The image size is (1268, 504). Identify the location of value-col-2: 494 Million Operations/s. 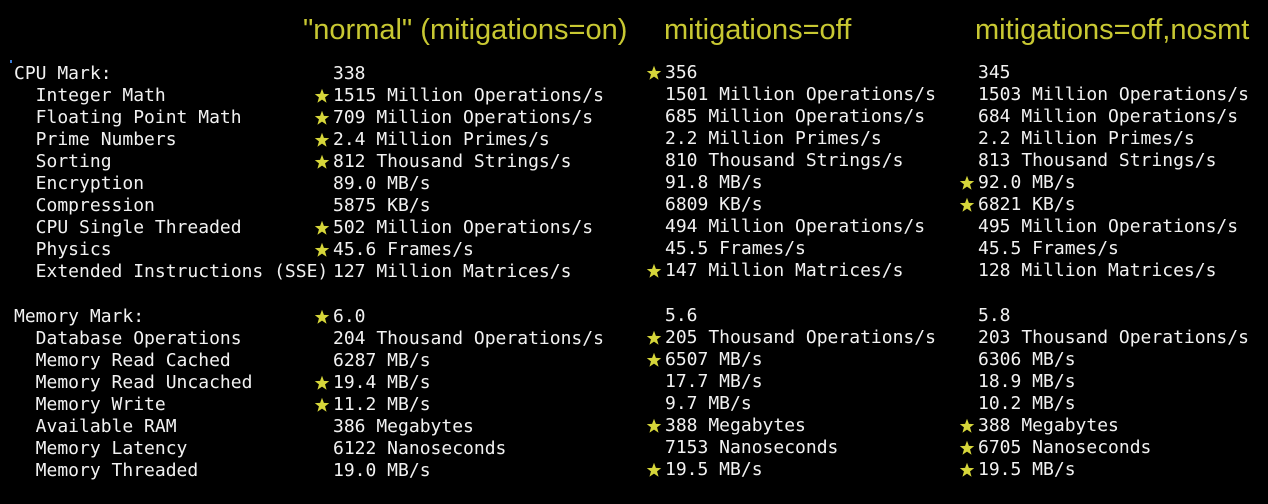
(795, 226).